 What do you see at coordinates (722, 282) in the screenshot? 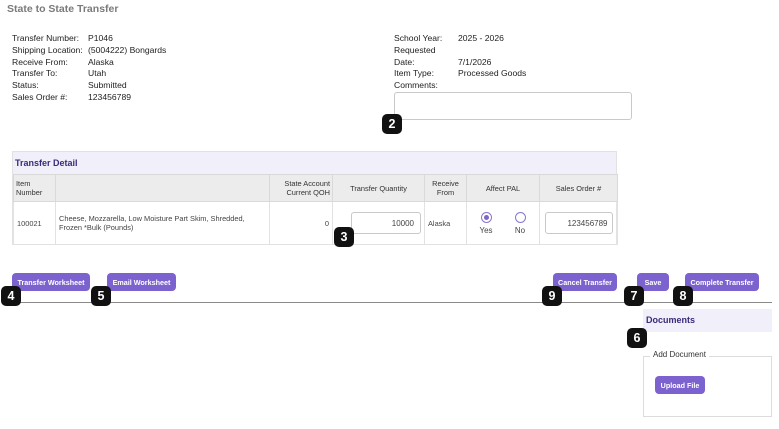
I see `complete-transfer-button: Complete Transfer` at bounding box center [722, 282].